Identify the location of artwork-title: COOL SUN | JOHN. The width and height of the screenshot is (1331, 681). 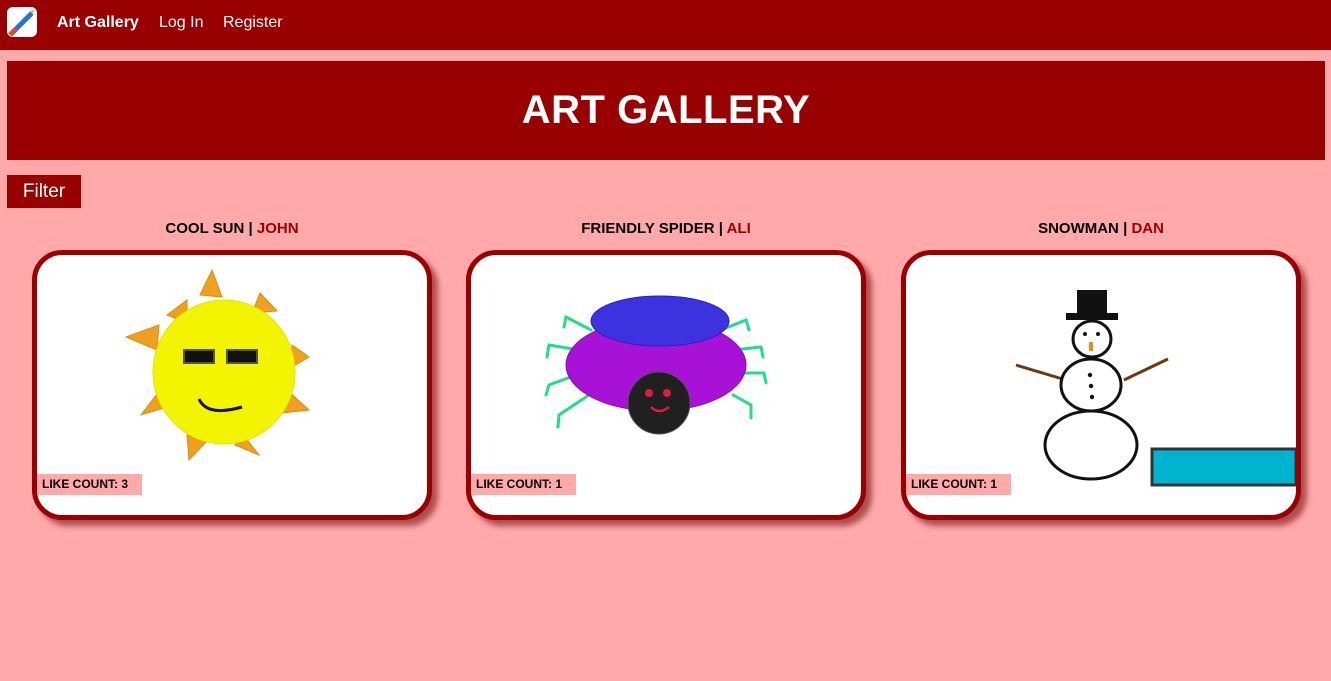
(232, 230).